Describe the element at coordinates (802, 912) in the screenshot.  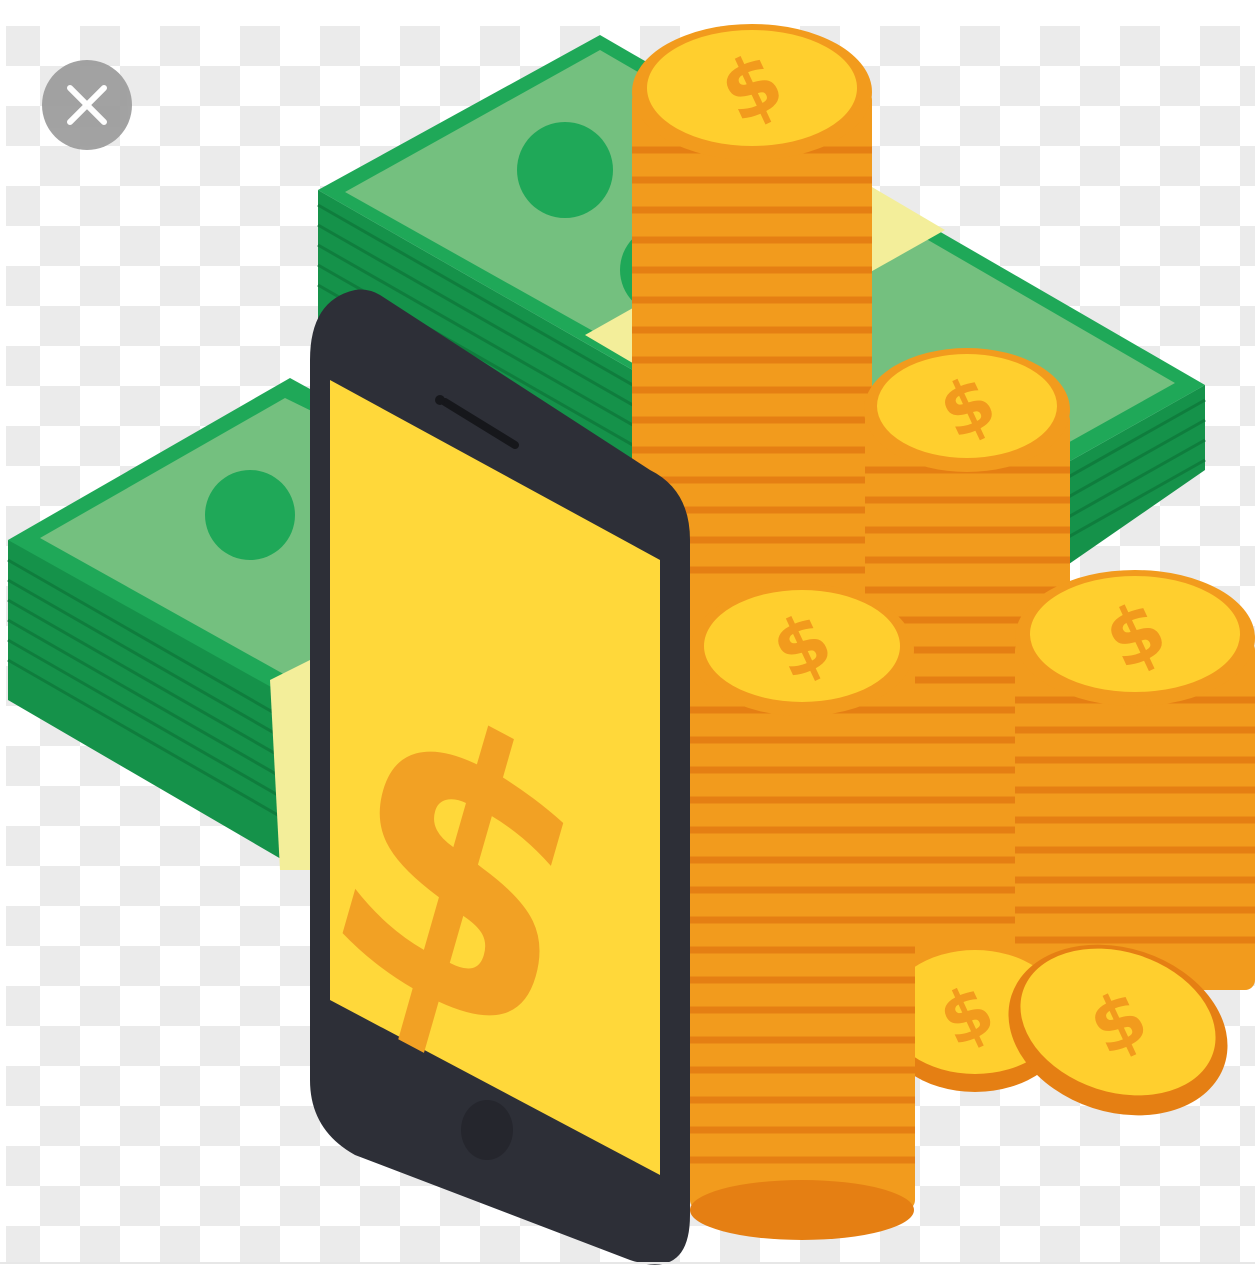
I see `coin-stack-front: $` at that location.